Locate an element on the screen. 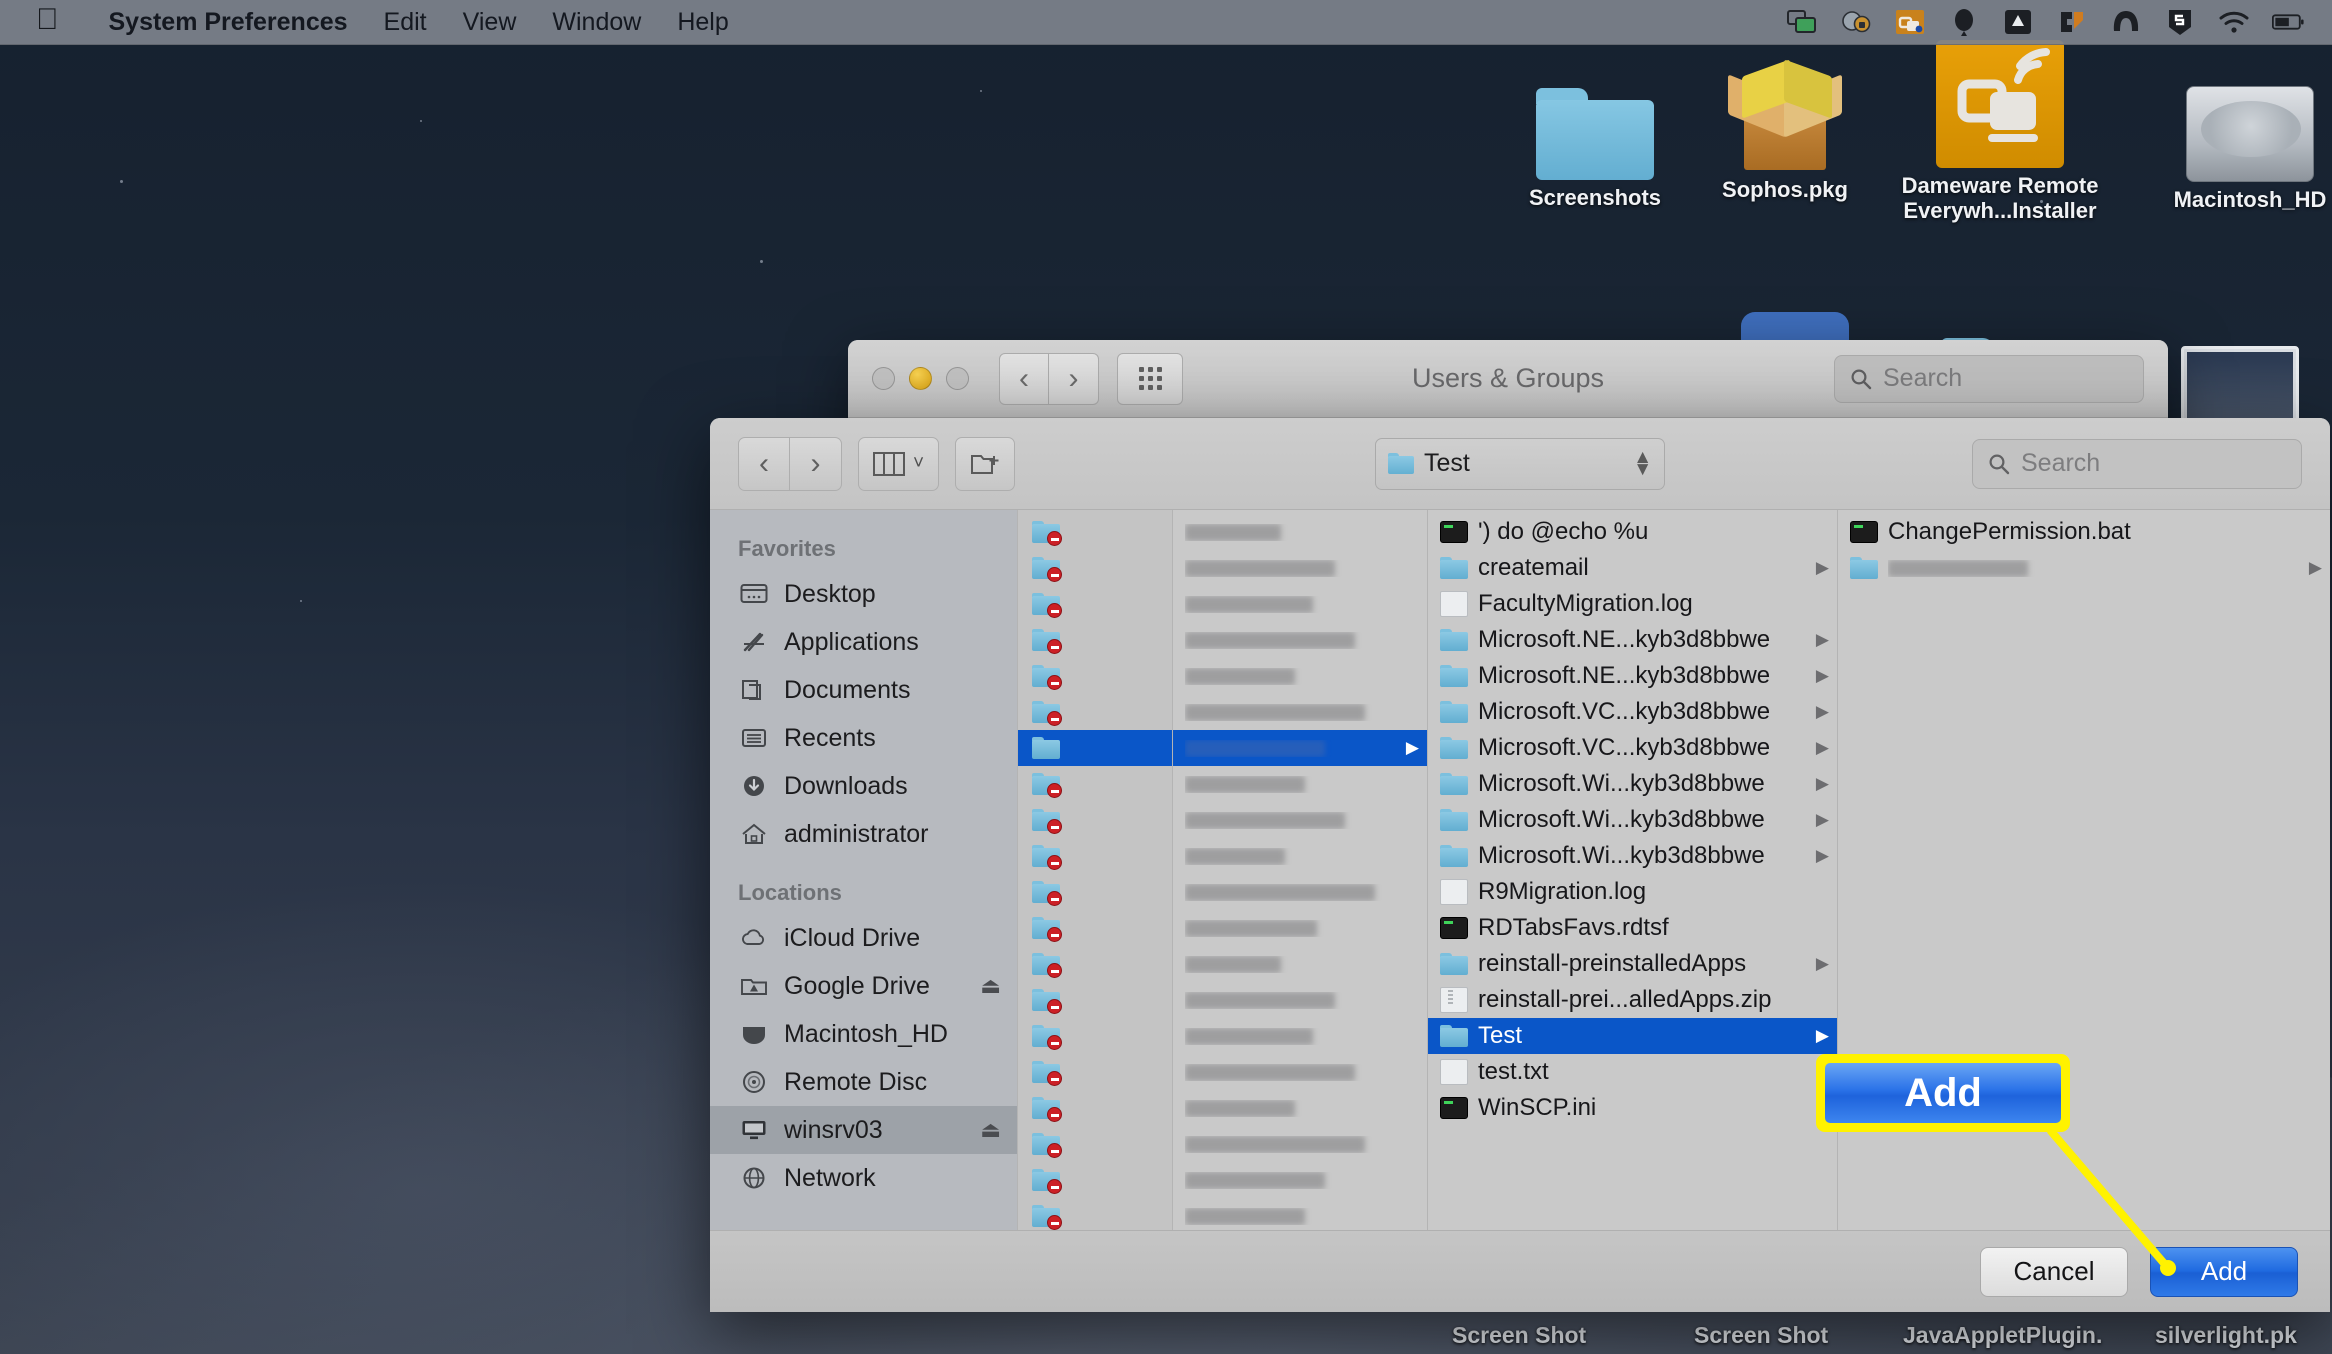 The width and height of the screenshot is (2332, 1354). dialog-back-button: ‹ is located at coordinates (764, 463).